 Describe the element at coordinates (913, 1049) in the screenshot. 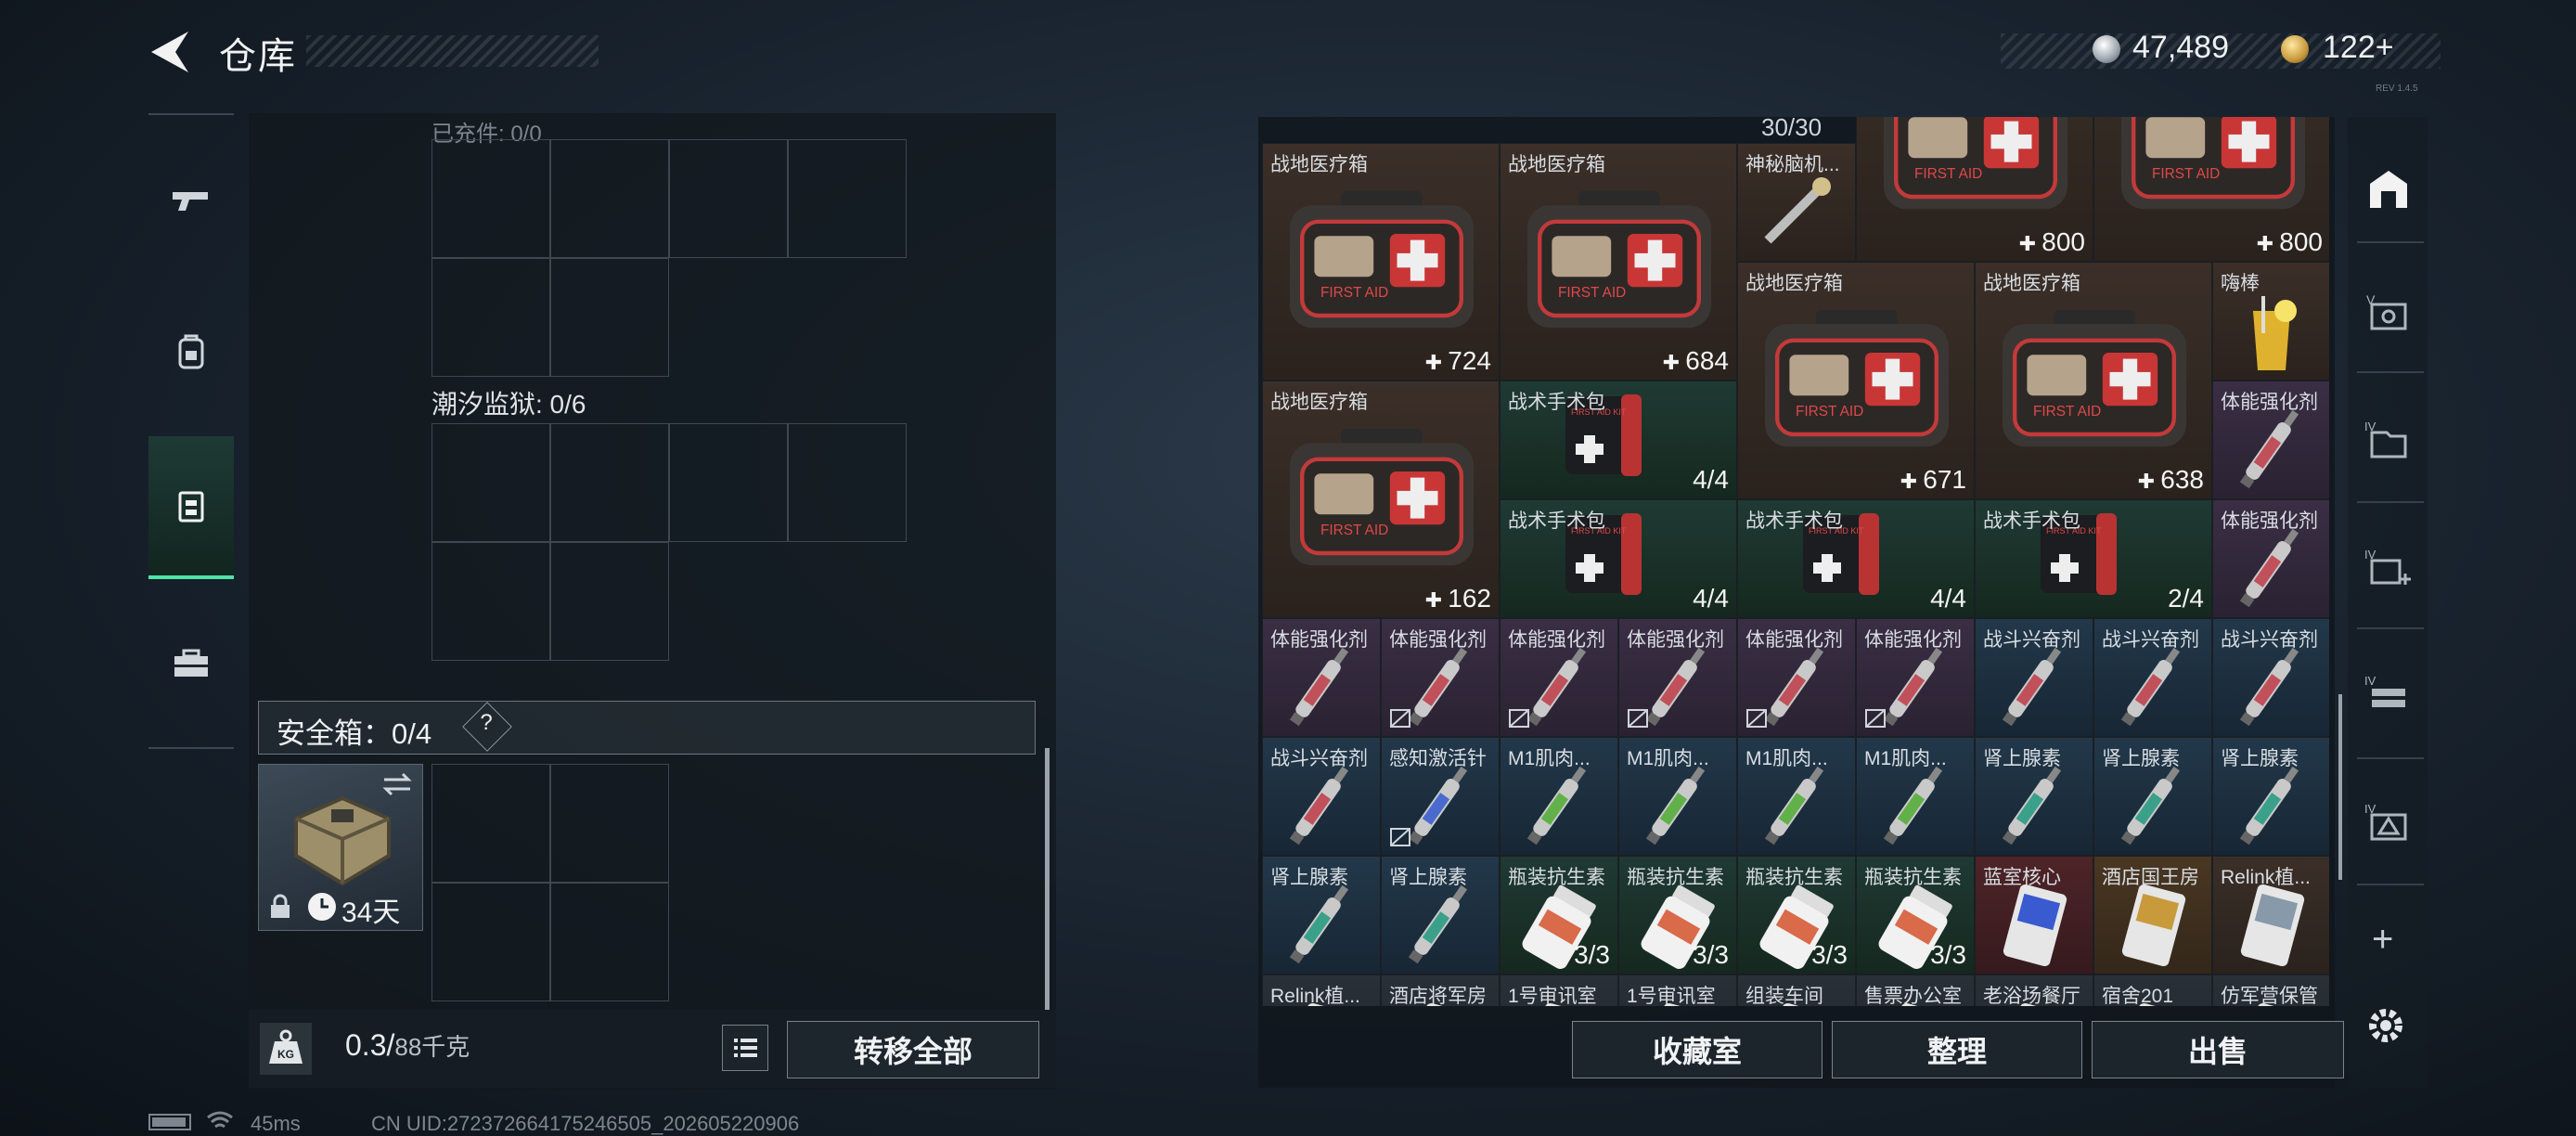

I see `transfer-all-button: 转移全部` at that location.